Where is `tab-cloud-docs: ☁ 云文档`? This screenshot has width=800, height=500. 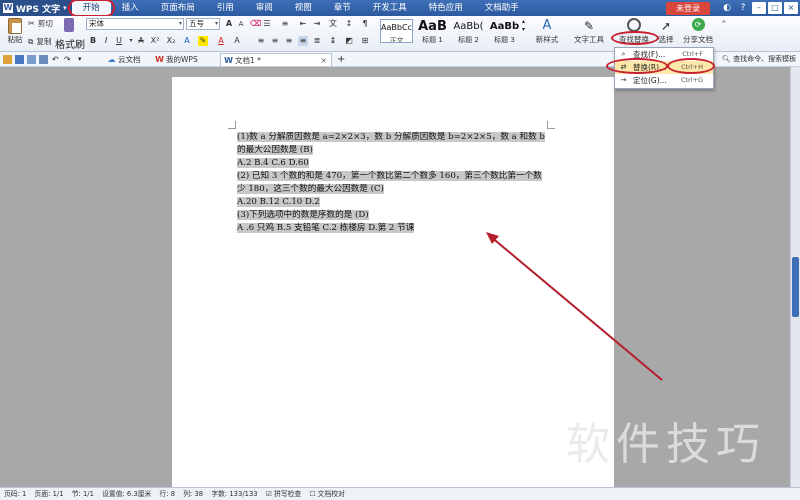
tab-cloud-docs: ☁ 云文档 is located at coordinates (125, 59).